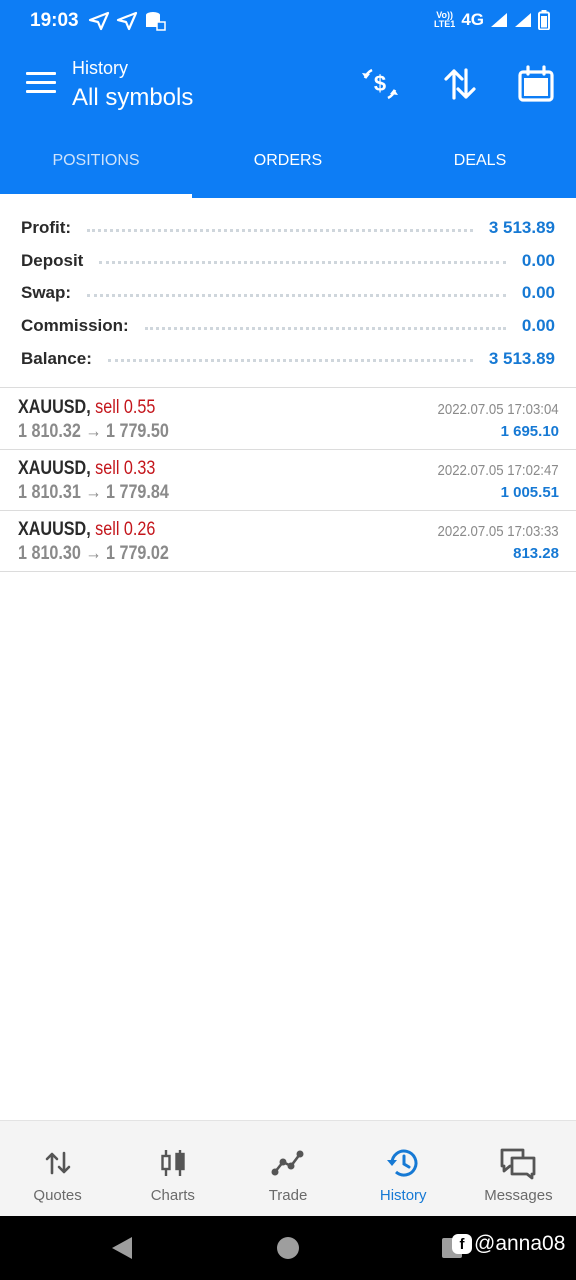  What do you see at coordinates (93, 553) in the screenshot?
I see `deal-prices: 1 810.30 → 1 779.02` at bounding box center [93, 553].